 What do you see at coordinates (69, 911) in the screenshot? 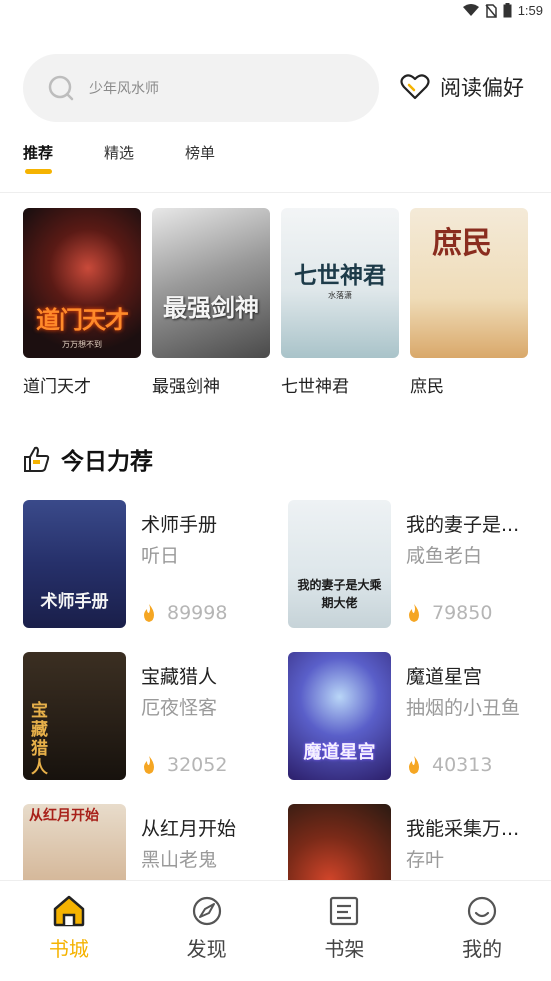
I see `home-icon` at bounding box center [69, 911].